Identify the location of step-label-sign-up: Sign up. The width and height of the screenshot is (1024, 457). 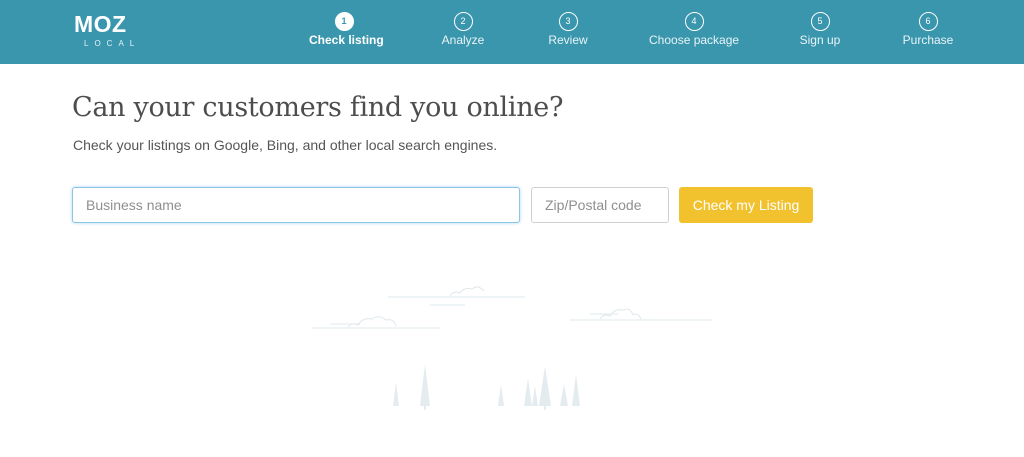
(820, 40).